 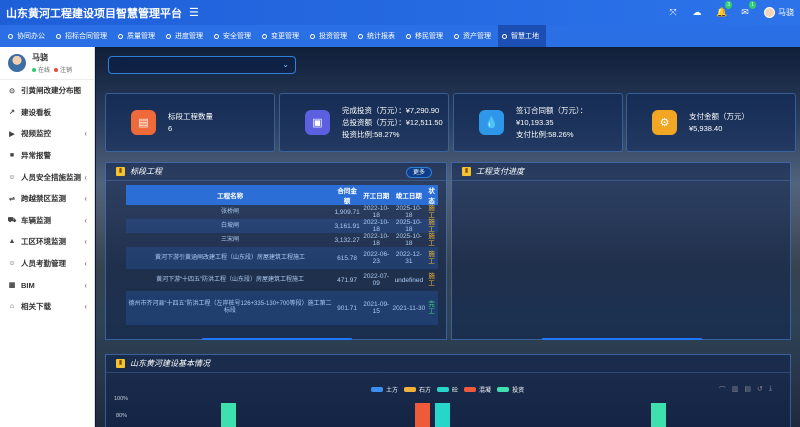 I want to click on logout-link: 注销, so click(x=63, y=69).